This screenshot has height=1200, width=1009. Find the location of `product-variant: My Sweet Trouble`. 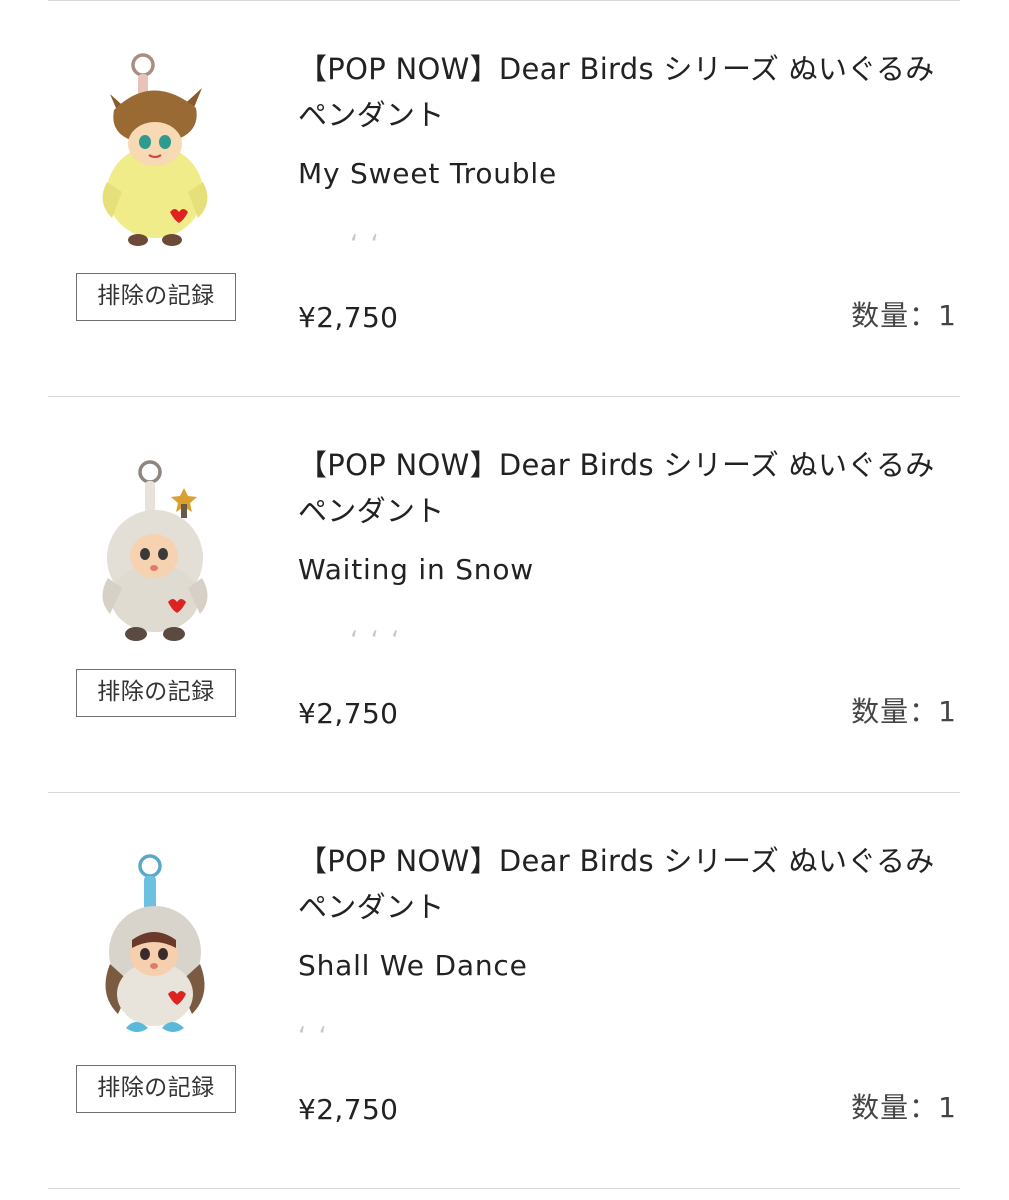

product-variant: My Sweet Trouble is located at coordinates (427, 173).